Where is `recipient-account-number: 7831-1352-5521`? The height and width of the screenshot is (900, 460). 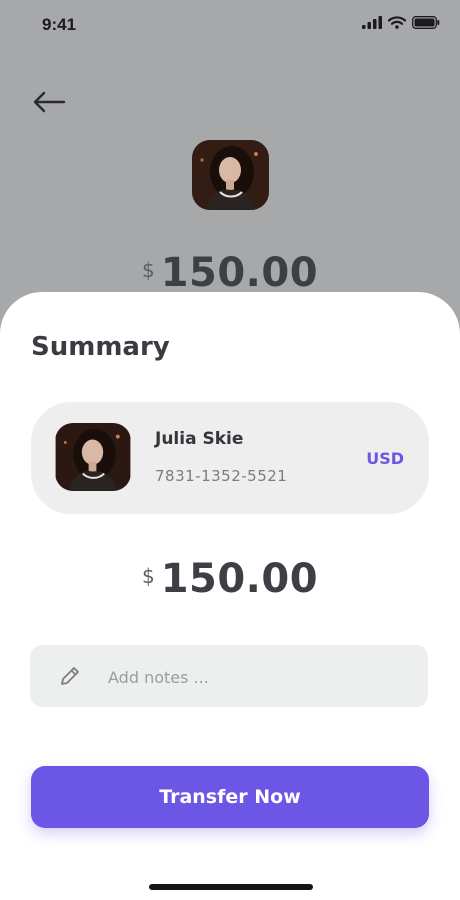 recipient-account-number: 7831-1352-5521 is located at coordinates (221, 476).